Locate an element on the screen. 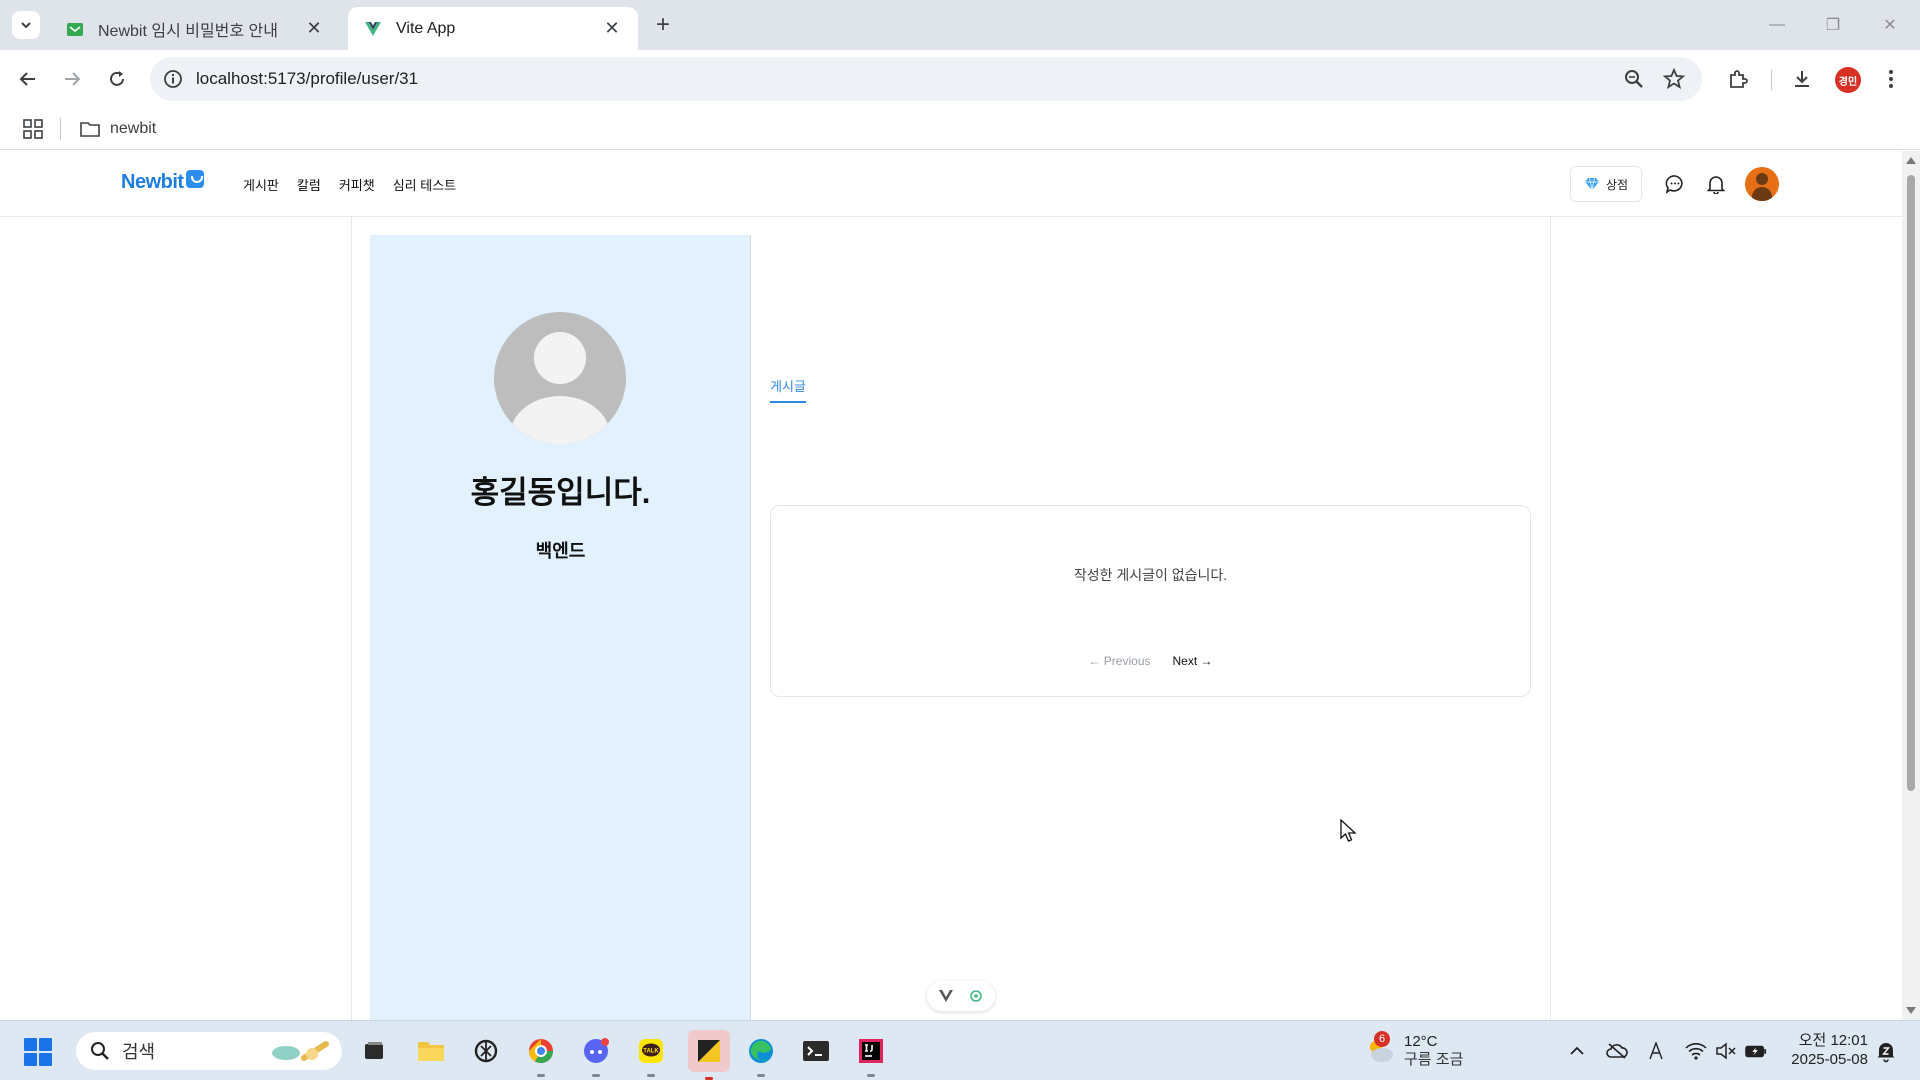 The width and height of the screenshot is (1920, 1080). forward-button is located at coordinates (72, 79).